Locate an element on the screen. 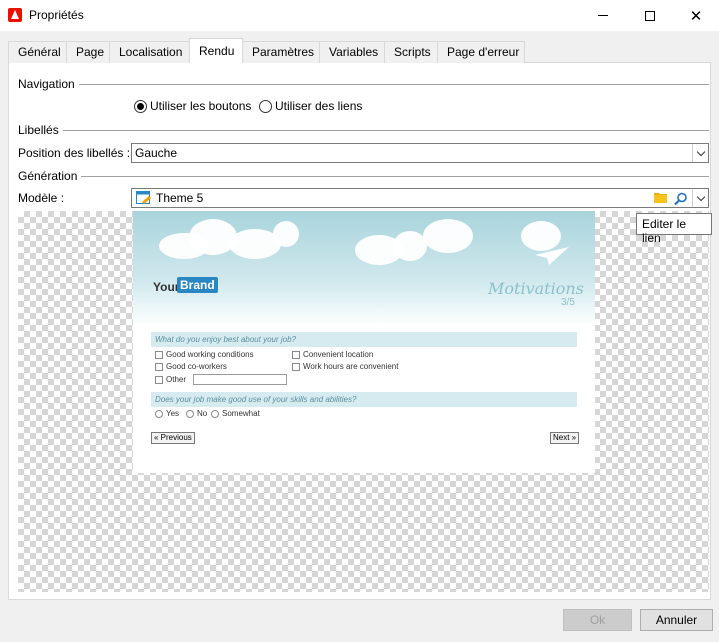 The width and height of the screenshot is (719, 642). model-dropdown-button is located at coordinates (700, 198).